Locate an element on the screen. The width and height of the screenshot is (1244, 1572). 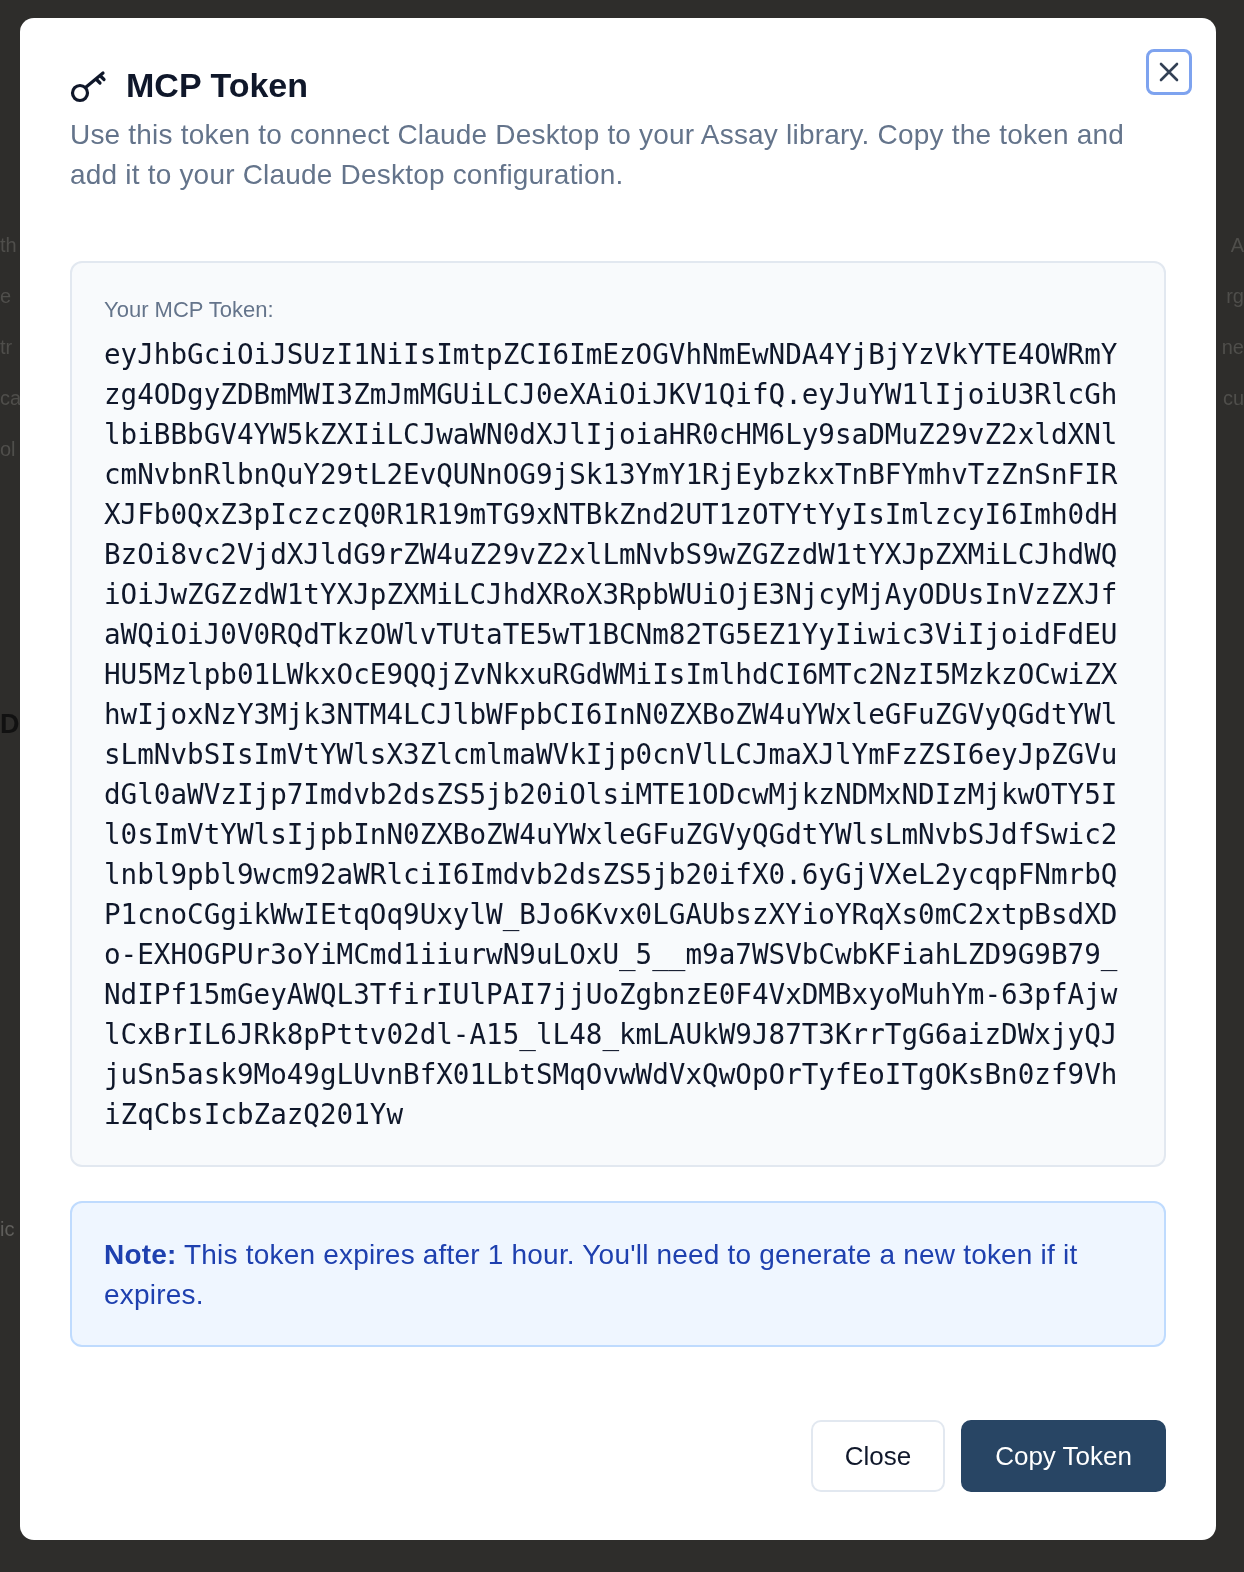
close-icon is located at coordinates (1169, 71).